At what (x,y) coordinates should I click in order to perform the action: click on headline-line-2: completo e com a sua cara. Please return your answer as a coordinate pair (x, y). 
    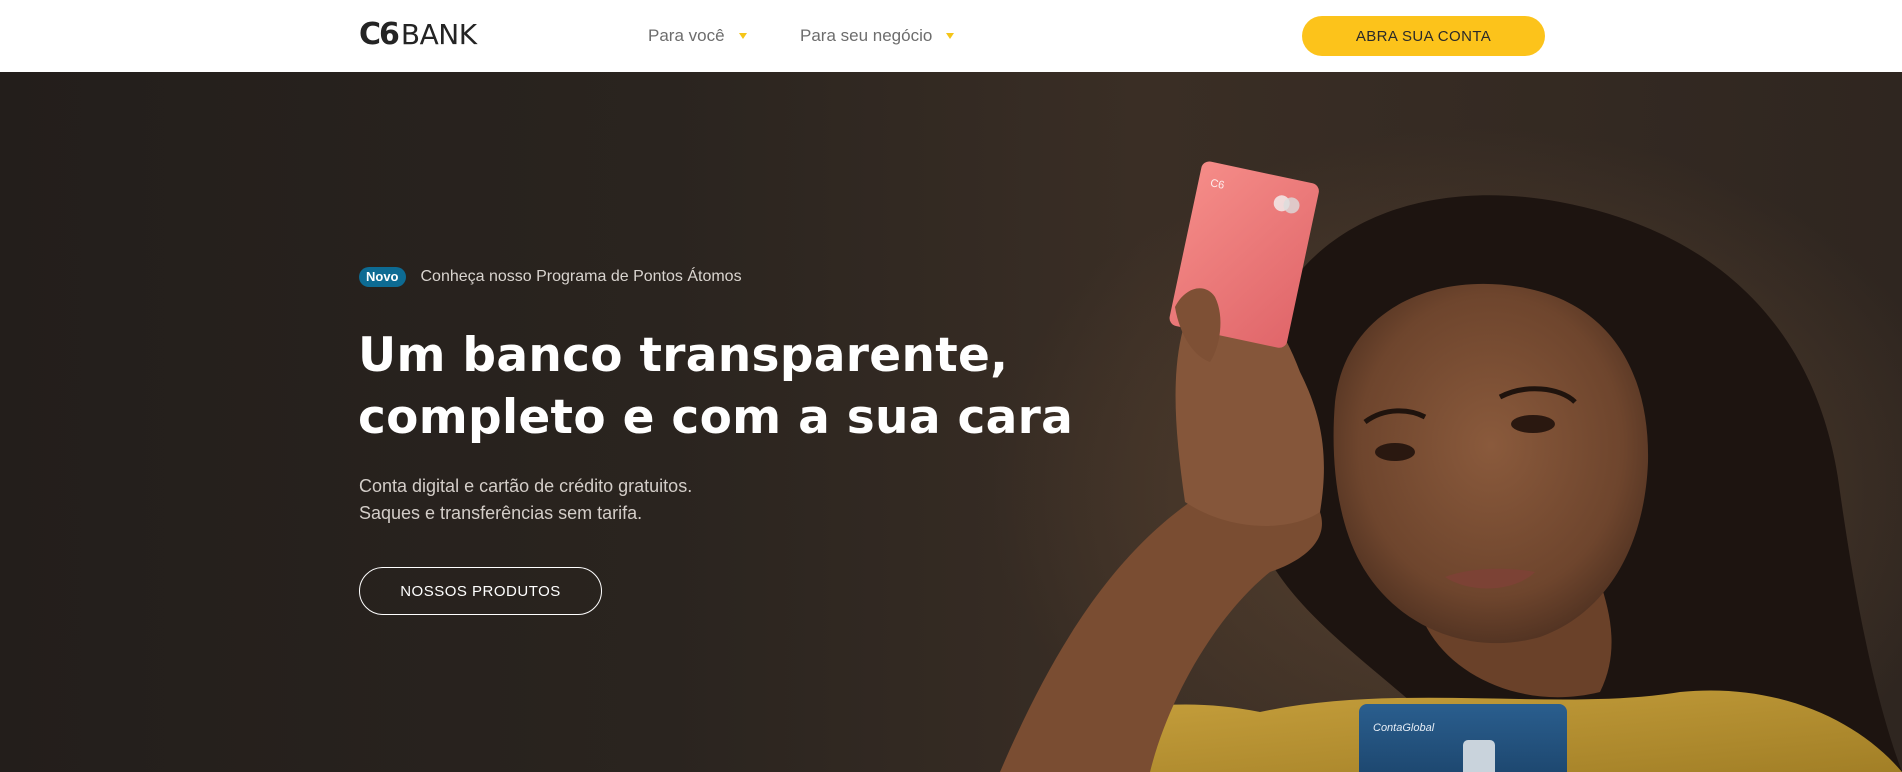
    Looking at the image, I should click on (716, 417).